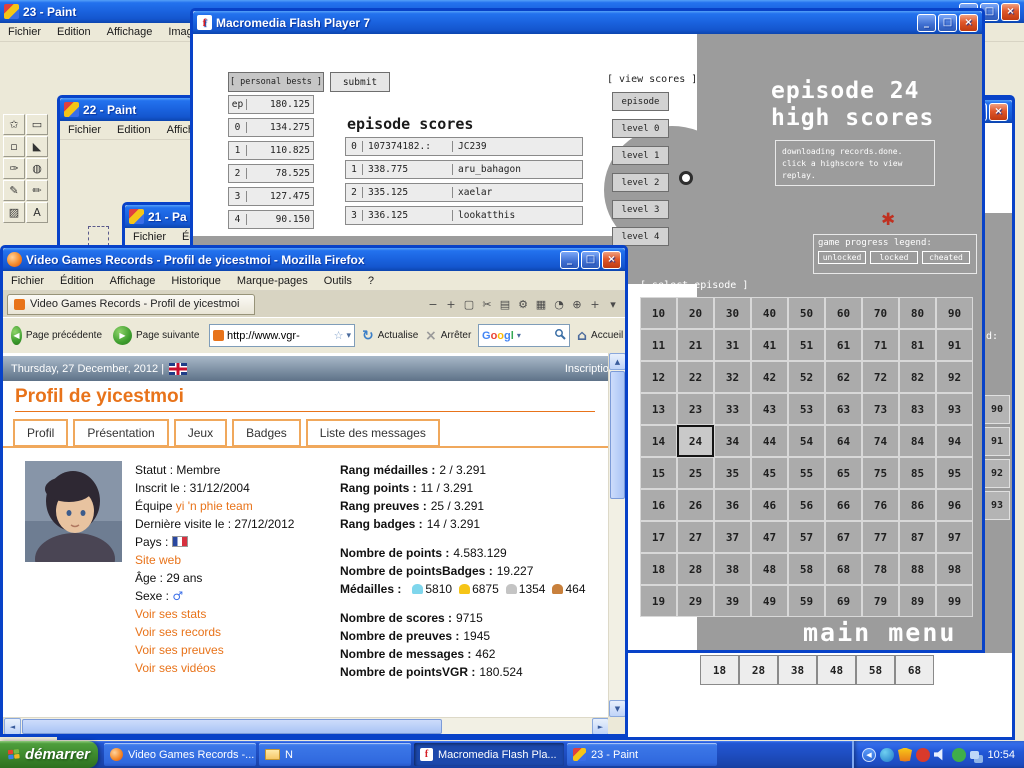  Describe the element at coordinates (732, 313) in the screenshot. I see `episode-cell: 30` at that location.